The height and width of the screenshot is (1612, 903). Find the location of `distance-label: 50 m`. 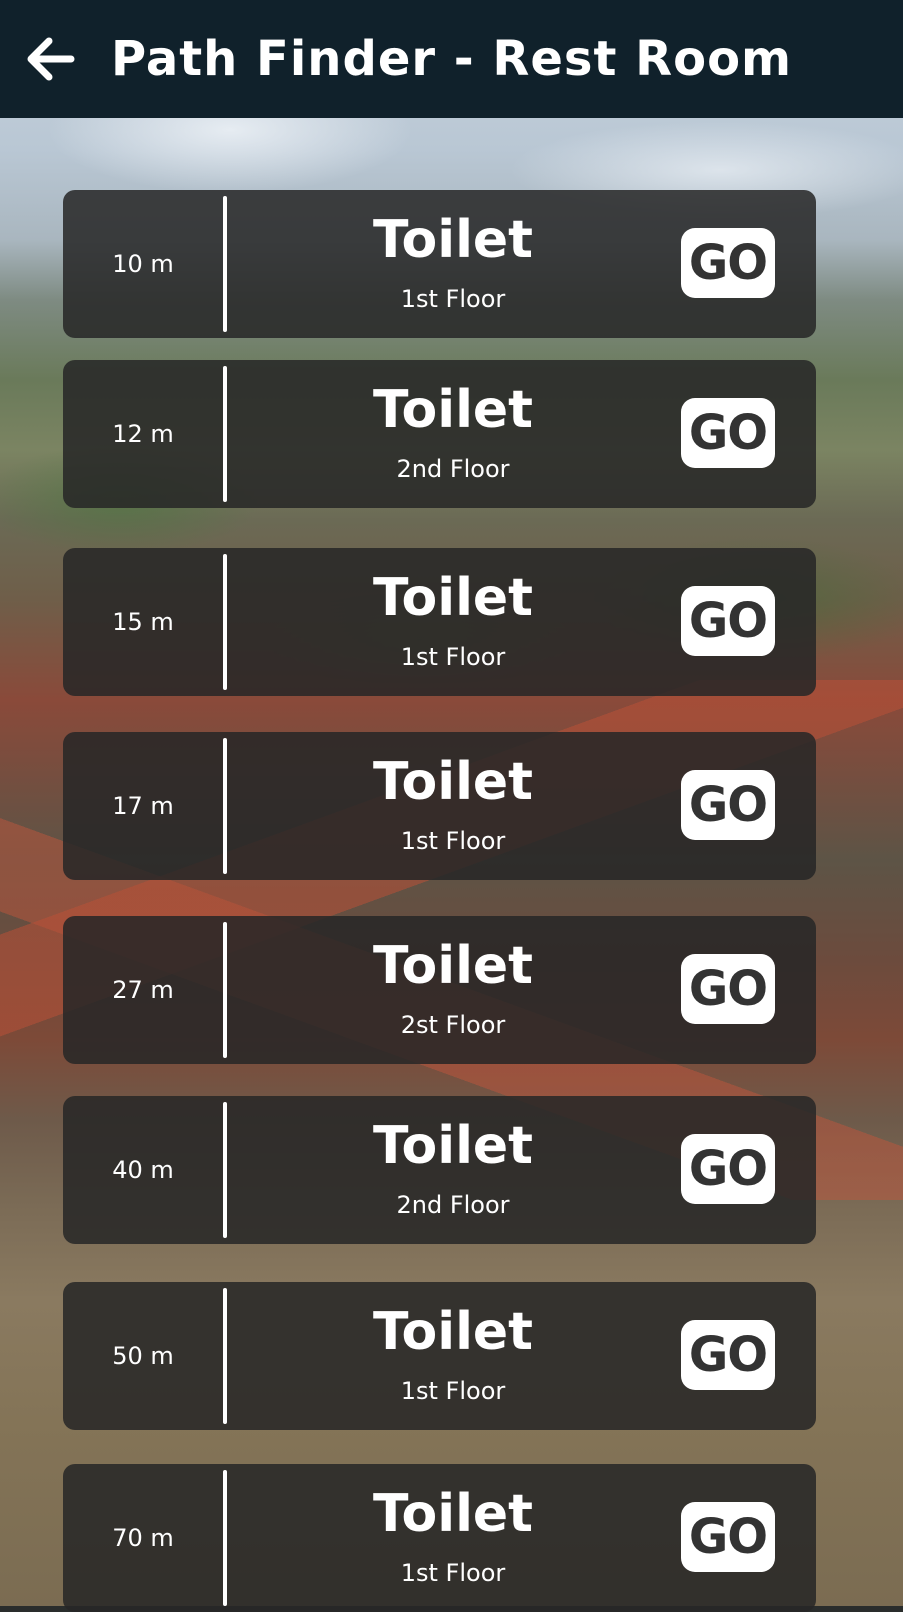

distance-label: 50 m is located at coordinates (143, 1356).